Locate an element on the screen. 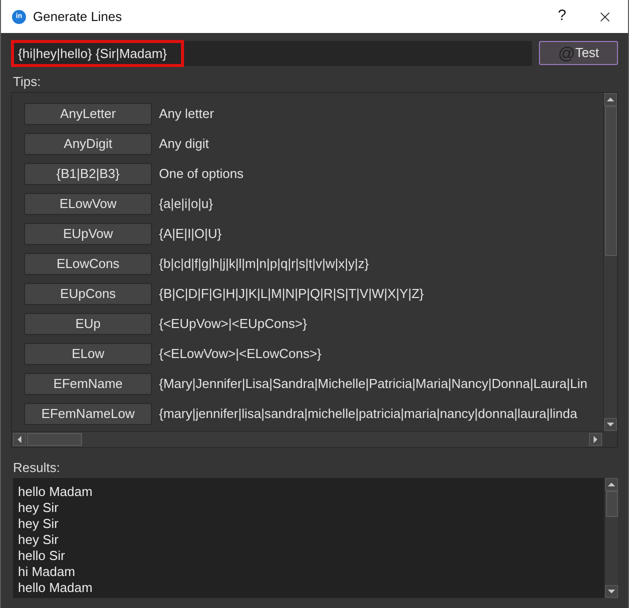  tip-description: {mary|jennifer|lisa|sandra|michelle|patricia|maria|nancy|donna|laura|linda is located at coordinates (368, 414).